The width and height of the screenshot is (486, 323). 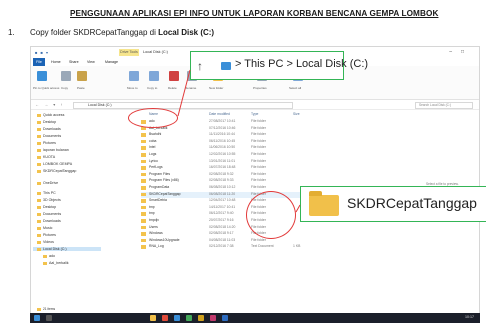 I want to click on tab-share: Share, so click(x=74, y=62).